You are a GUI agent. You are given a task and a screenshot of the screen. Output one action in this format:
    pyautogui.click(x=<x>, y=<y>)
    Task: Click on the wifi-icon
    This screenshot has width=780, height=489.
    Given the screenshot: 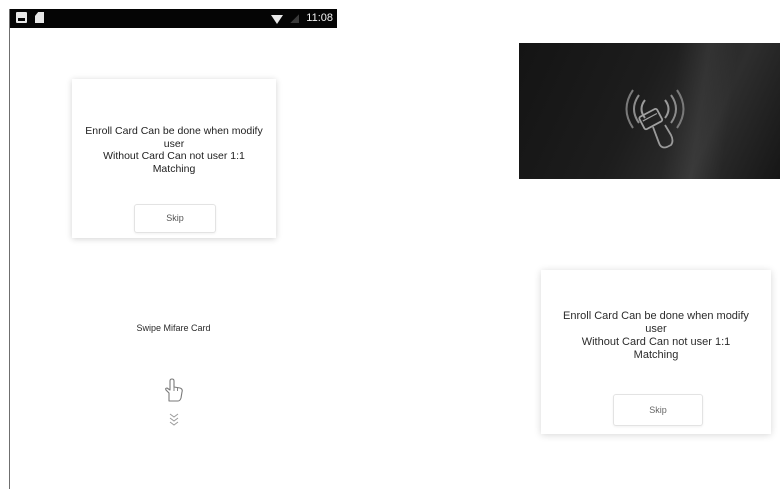 What is the action you would take?
    pyautogui.click(x=277, y=19)
    